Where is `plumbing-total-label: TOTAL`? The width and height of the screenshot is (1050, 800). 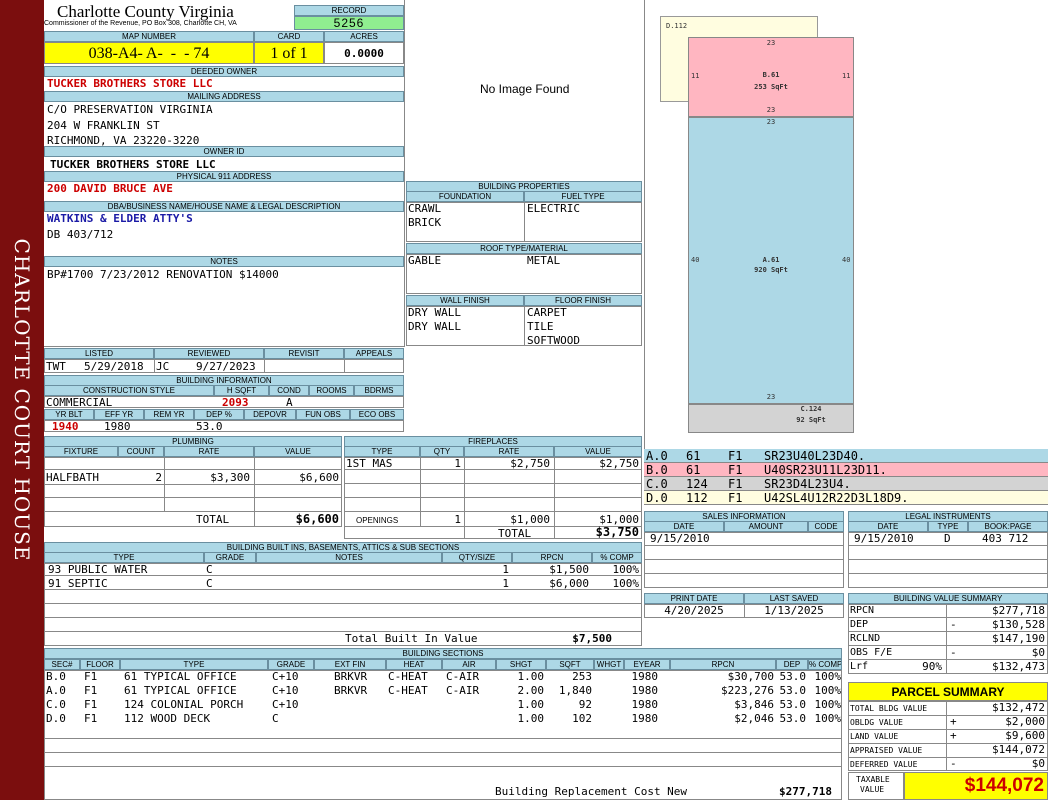
plumbing-total-label: TOTAL is located at coordinates (213, 519).